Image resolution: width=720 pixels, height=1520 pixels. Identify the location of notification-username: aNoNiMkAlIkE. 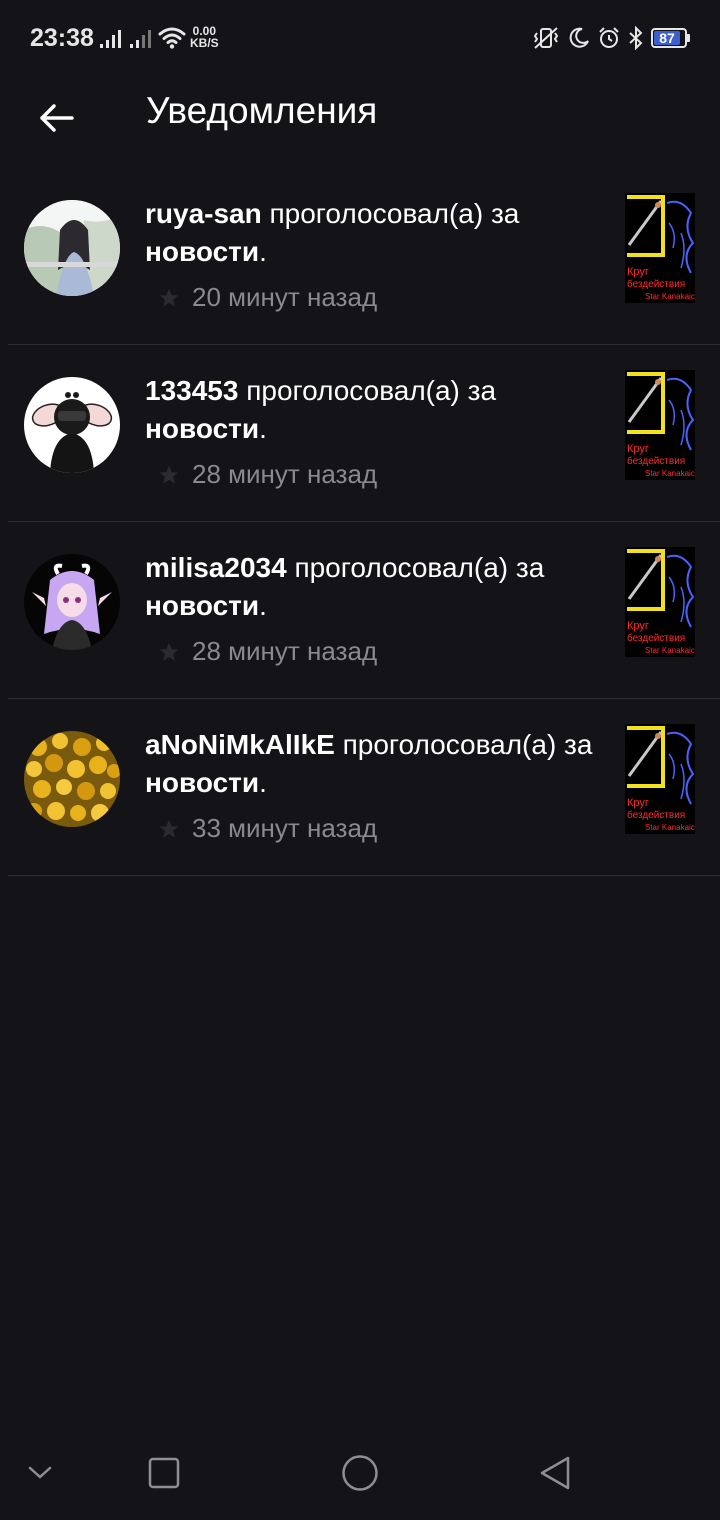
(240, 744).